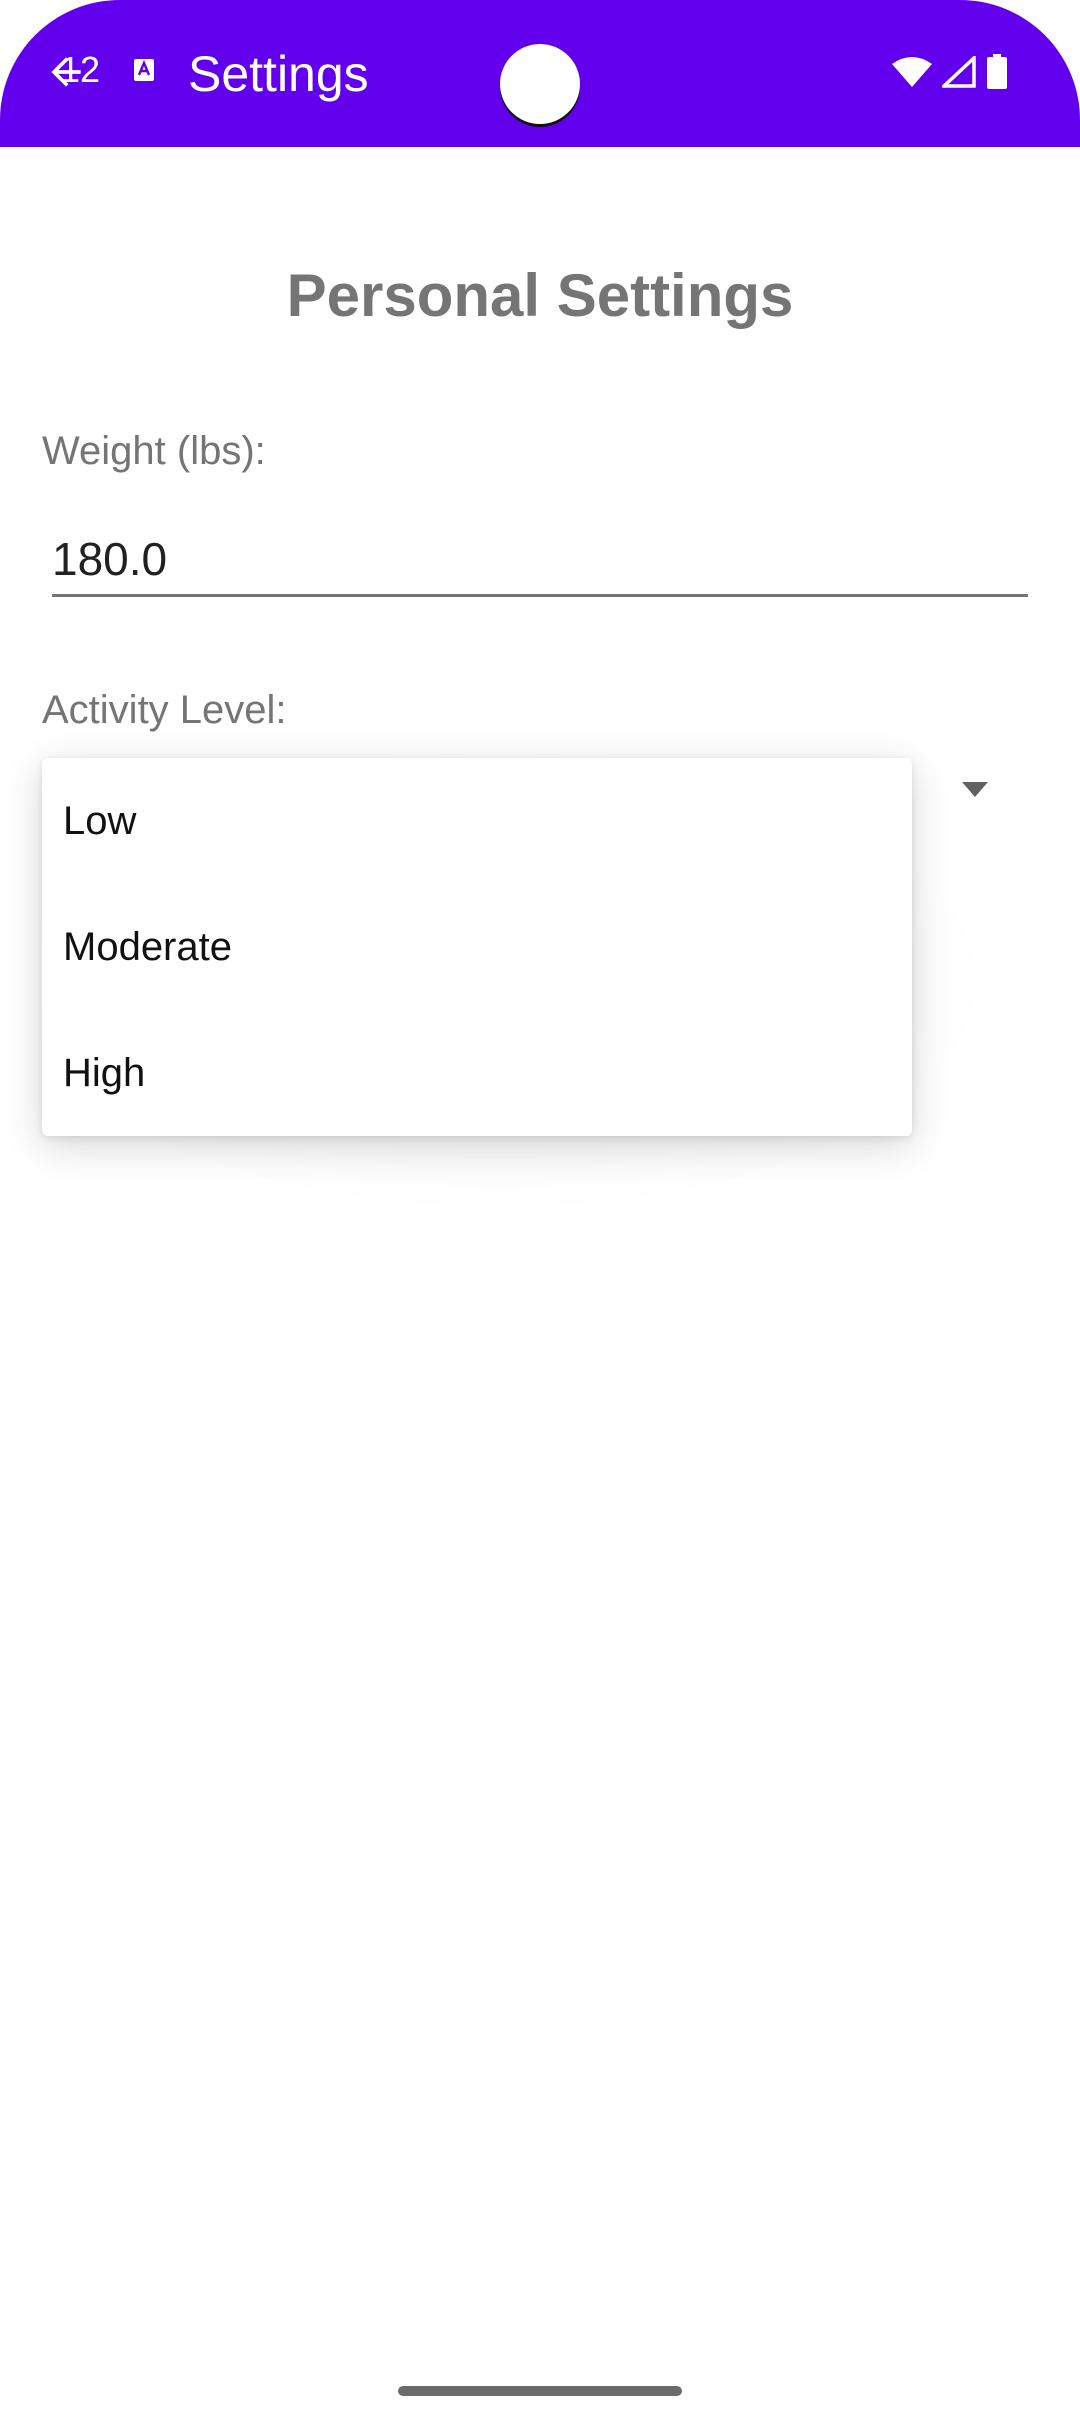  I want to click on weight-field, so click(540, 560).